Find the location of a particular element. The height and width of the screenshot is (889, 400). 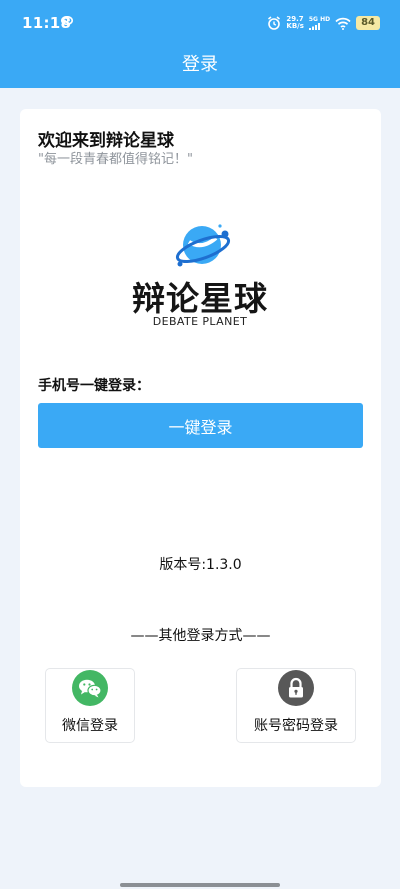

app-logo: 辩论星球 DEBATE PLANET is located at coordinates (200, 275).